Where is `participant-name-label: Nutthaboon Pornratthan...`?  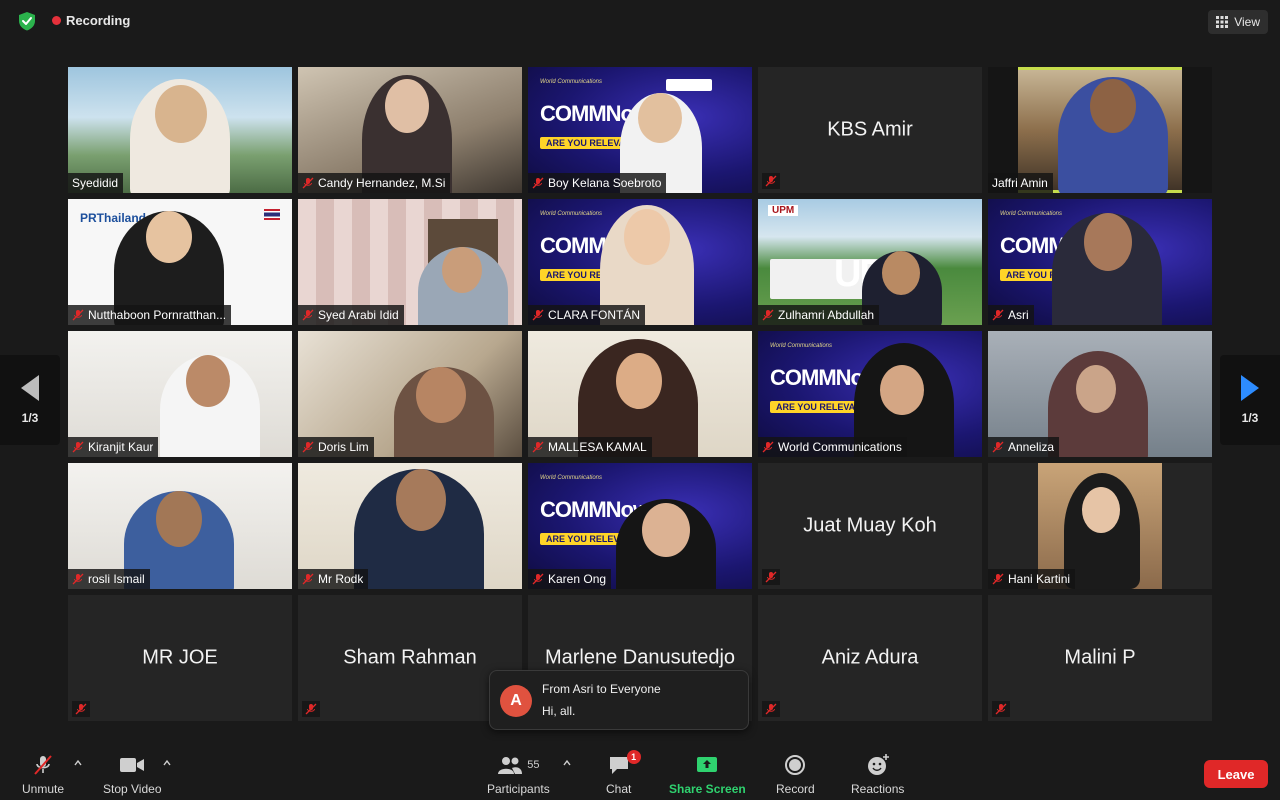
participant-name-label: Nutthaboon Pornratthan... is located at coordinates (150, 315).